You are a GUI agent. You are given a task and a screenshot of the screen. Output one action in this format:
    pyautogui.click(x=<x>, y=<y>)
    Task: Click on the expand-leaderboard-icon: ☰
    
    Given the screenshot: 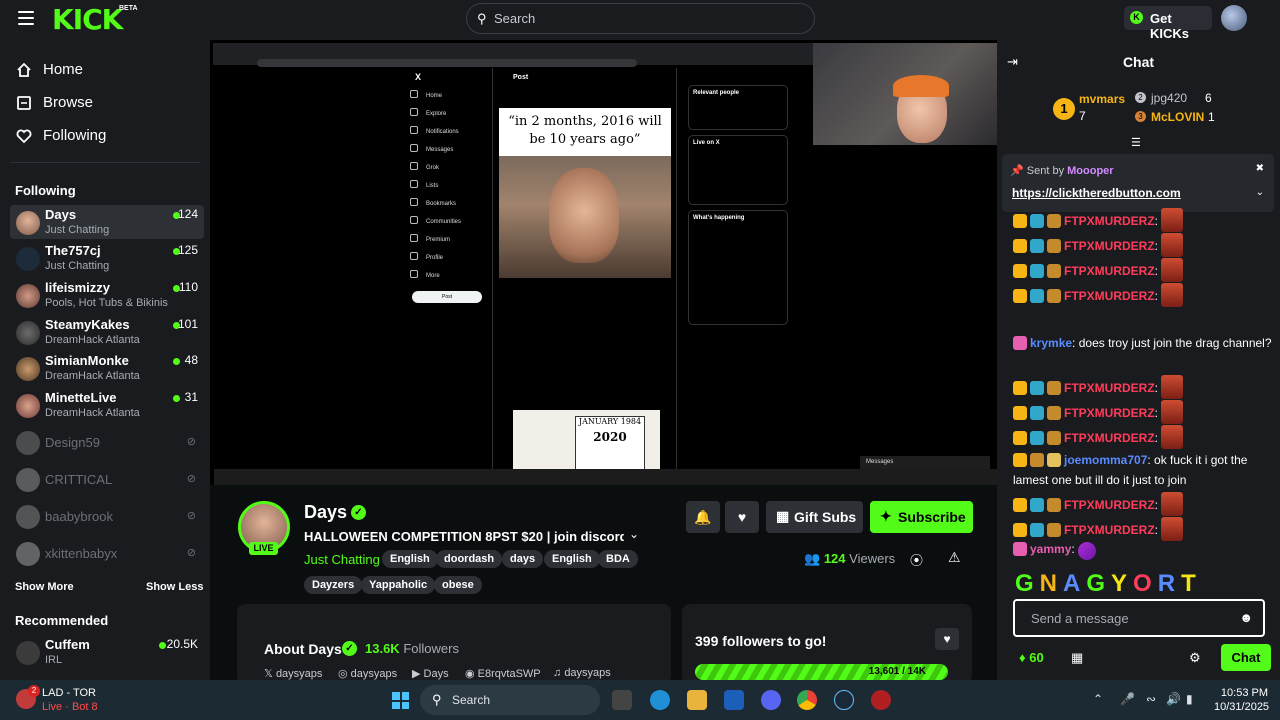 What is the action you would take?
    pyautogui.click(x=1136, y=142)
    